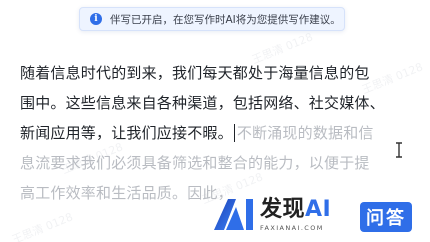 The width and height of the screenshot is (430, 242). What do you see at coordinates (233, 214) in the screenshot?
I see `brand-mark-icon` at bounding box center [233, 214].